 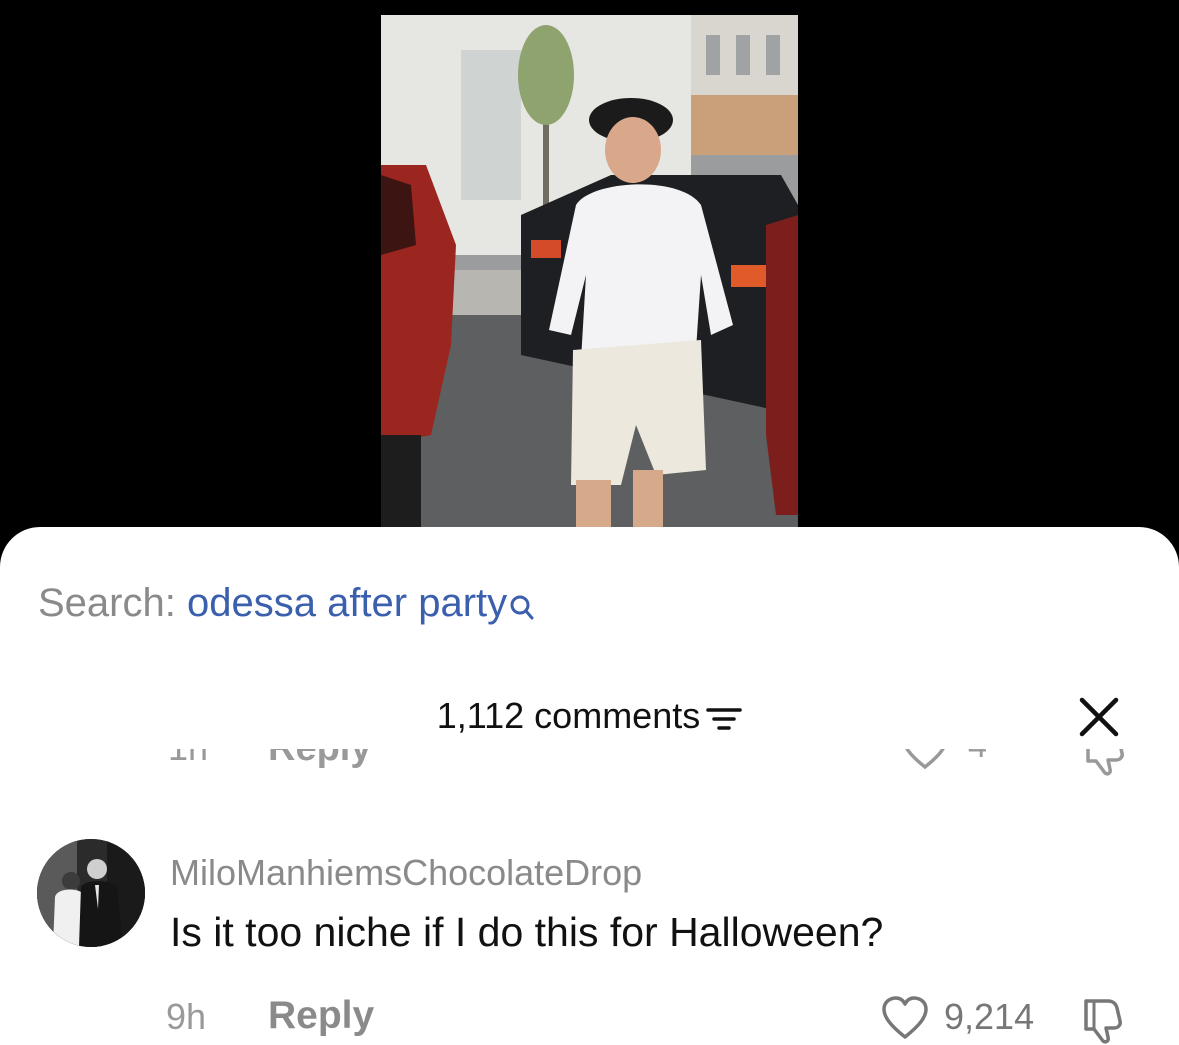 I want to click on close-button, so click(x=1099, y=717).